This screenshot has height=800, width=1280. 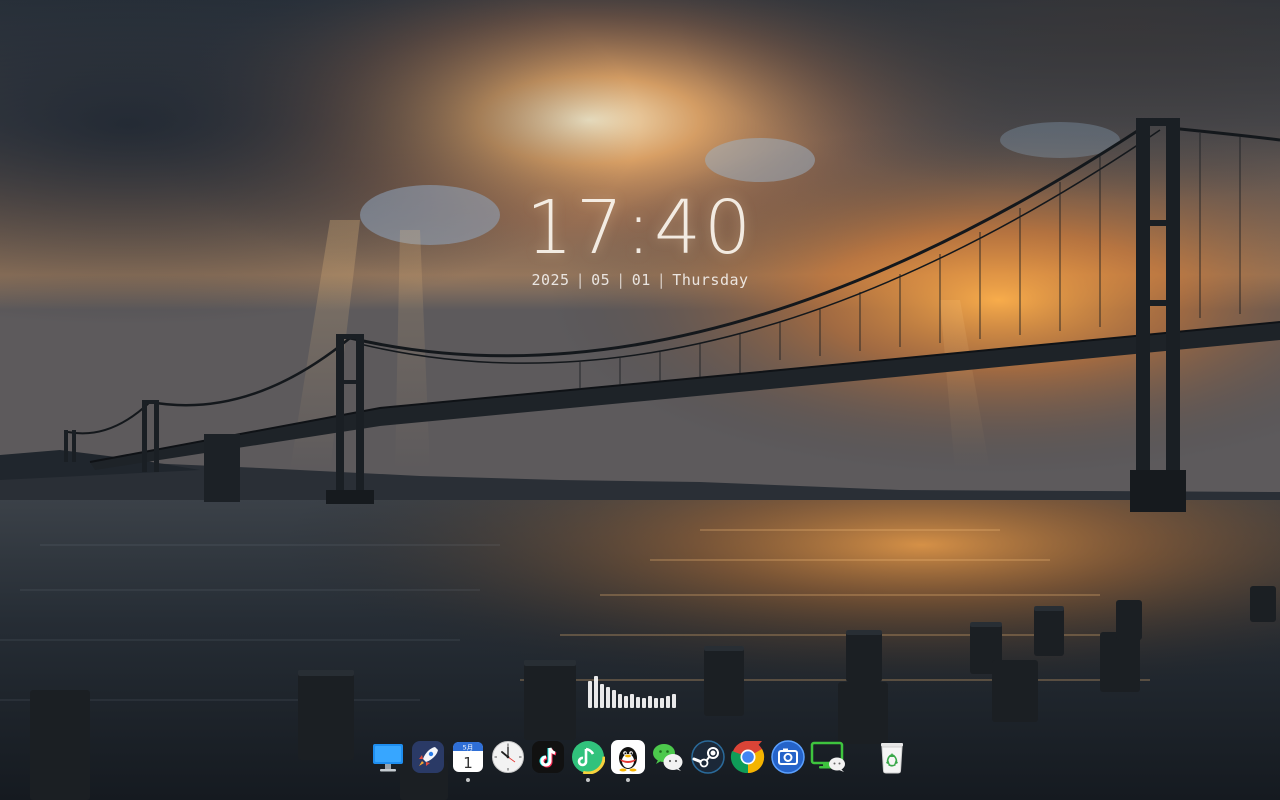 I want to click on dock-item-wechat-desktop, so click(x=828, y=757).